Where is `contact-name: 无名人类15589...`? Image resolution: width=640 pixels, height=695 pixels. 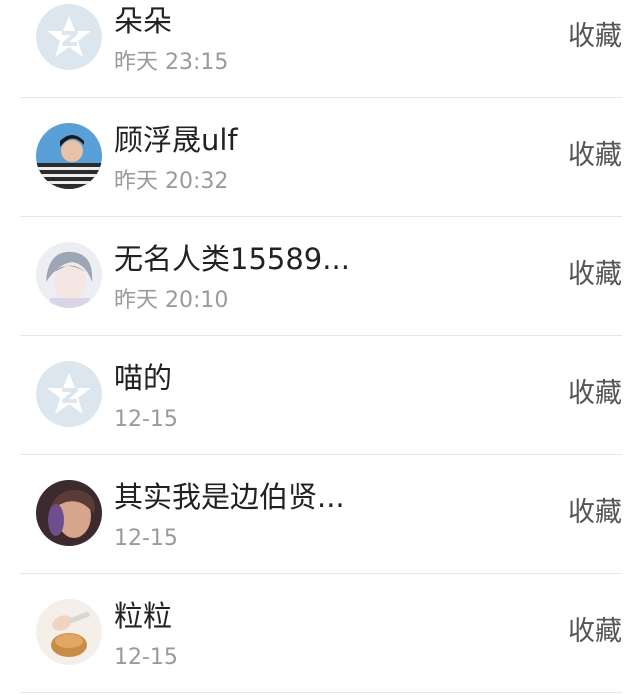 contact-name: 无名人类15589... is located at coordinates (232, 259).